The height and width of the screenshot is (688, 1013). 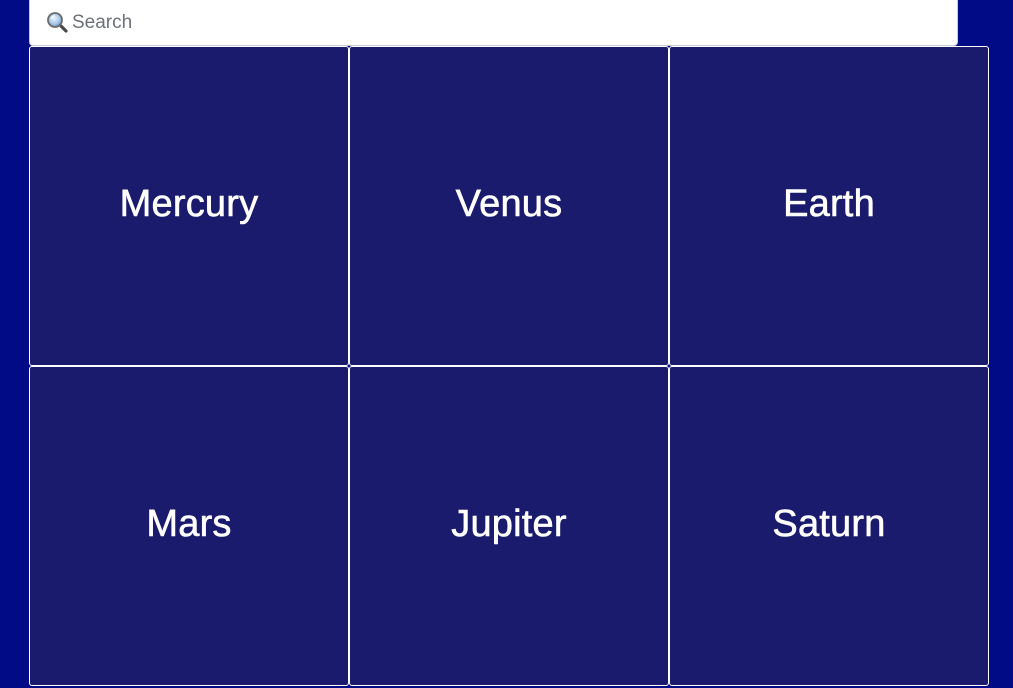 I want to click on planet-tile-jupiter: Jupiter, so click(x=509, y=526).